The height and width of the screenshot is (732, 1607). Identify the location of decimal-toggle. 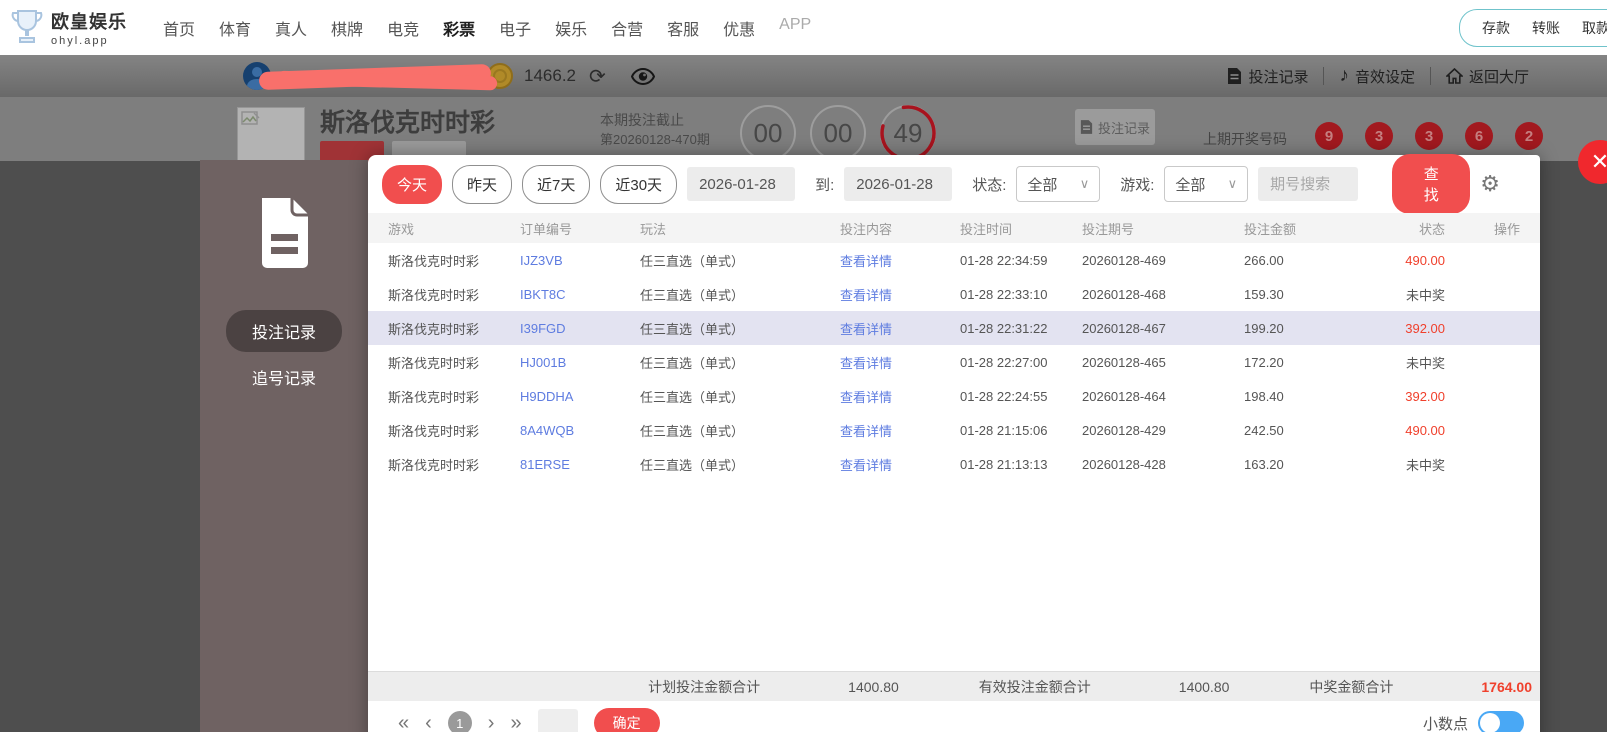
(1501, 721).